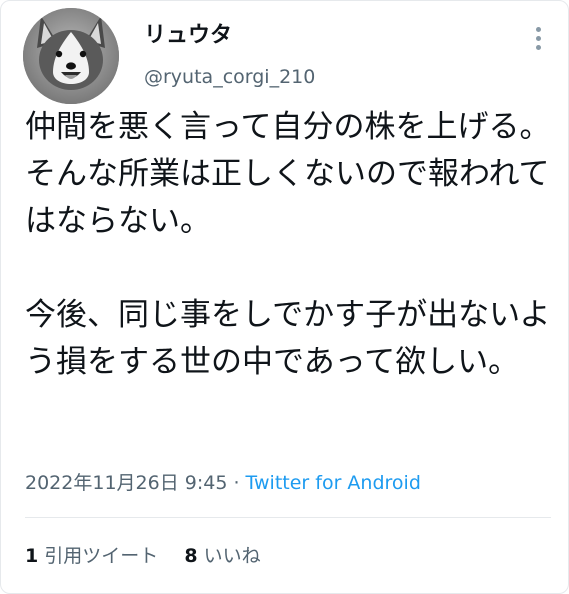  I want to click on tweet-source-link: Twitter for Android, so click(333, 483).